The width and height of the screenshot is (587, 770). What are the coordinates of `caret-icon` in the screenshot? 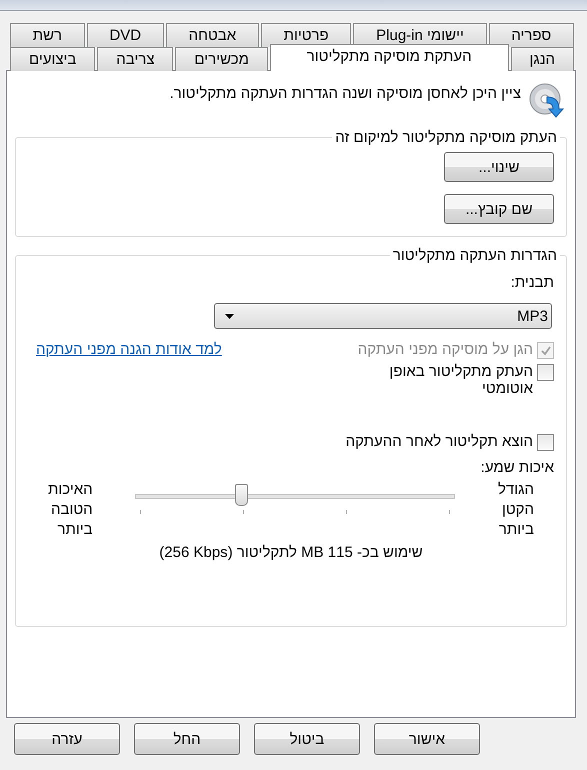 It's located at (229, 316).